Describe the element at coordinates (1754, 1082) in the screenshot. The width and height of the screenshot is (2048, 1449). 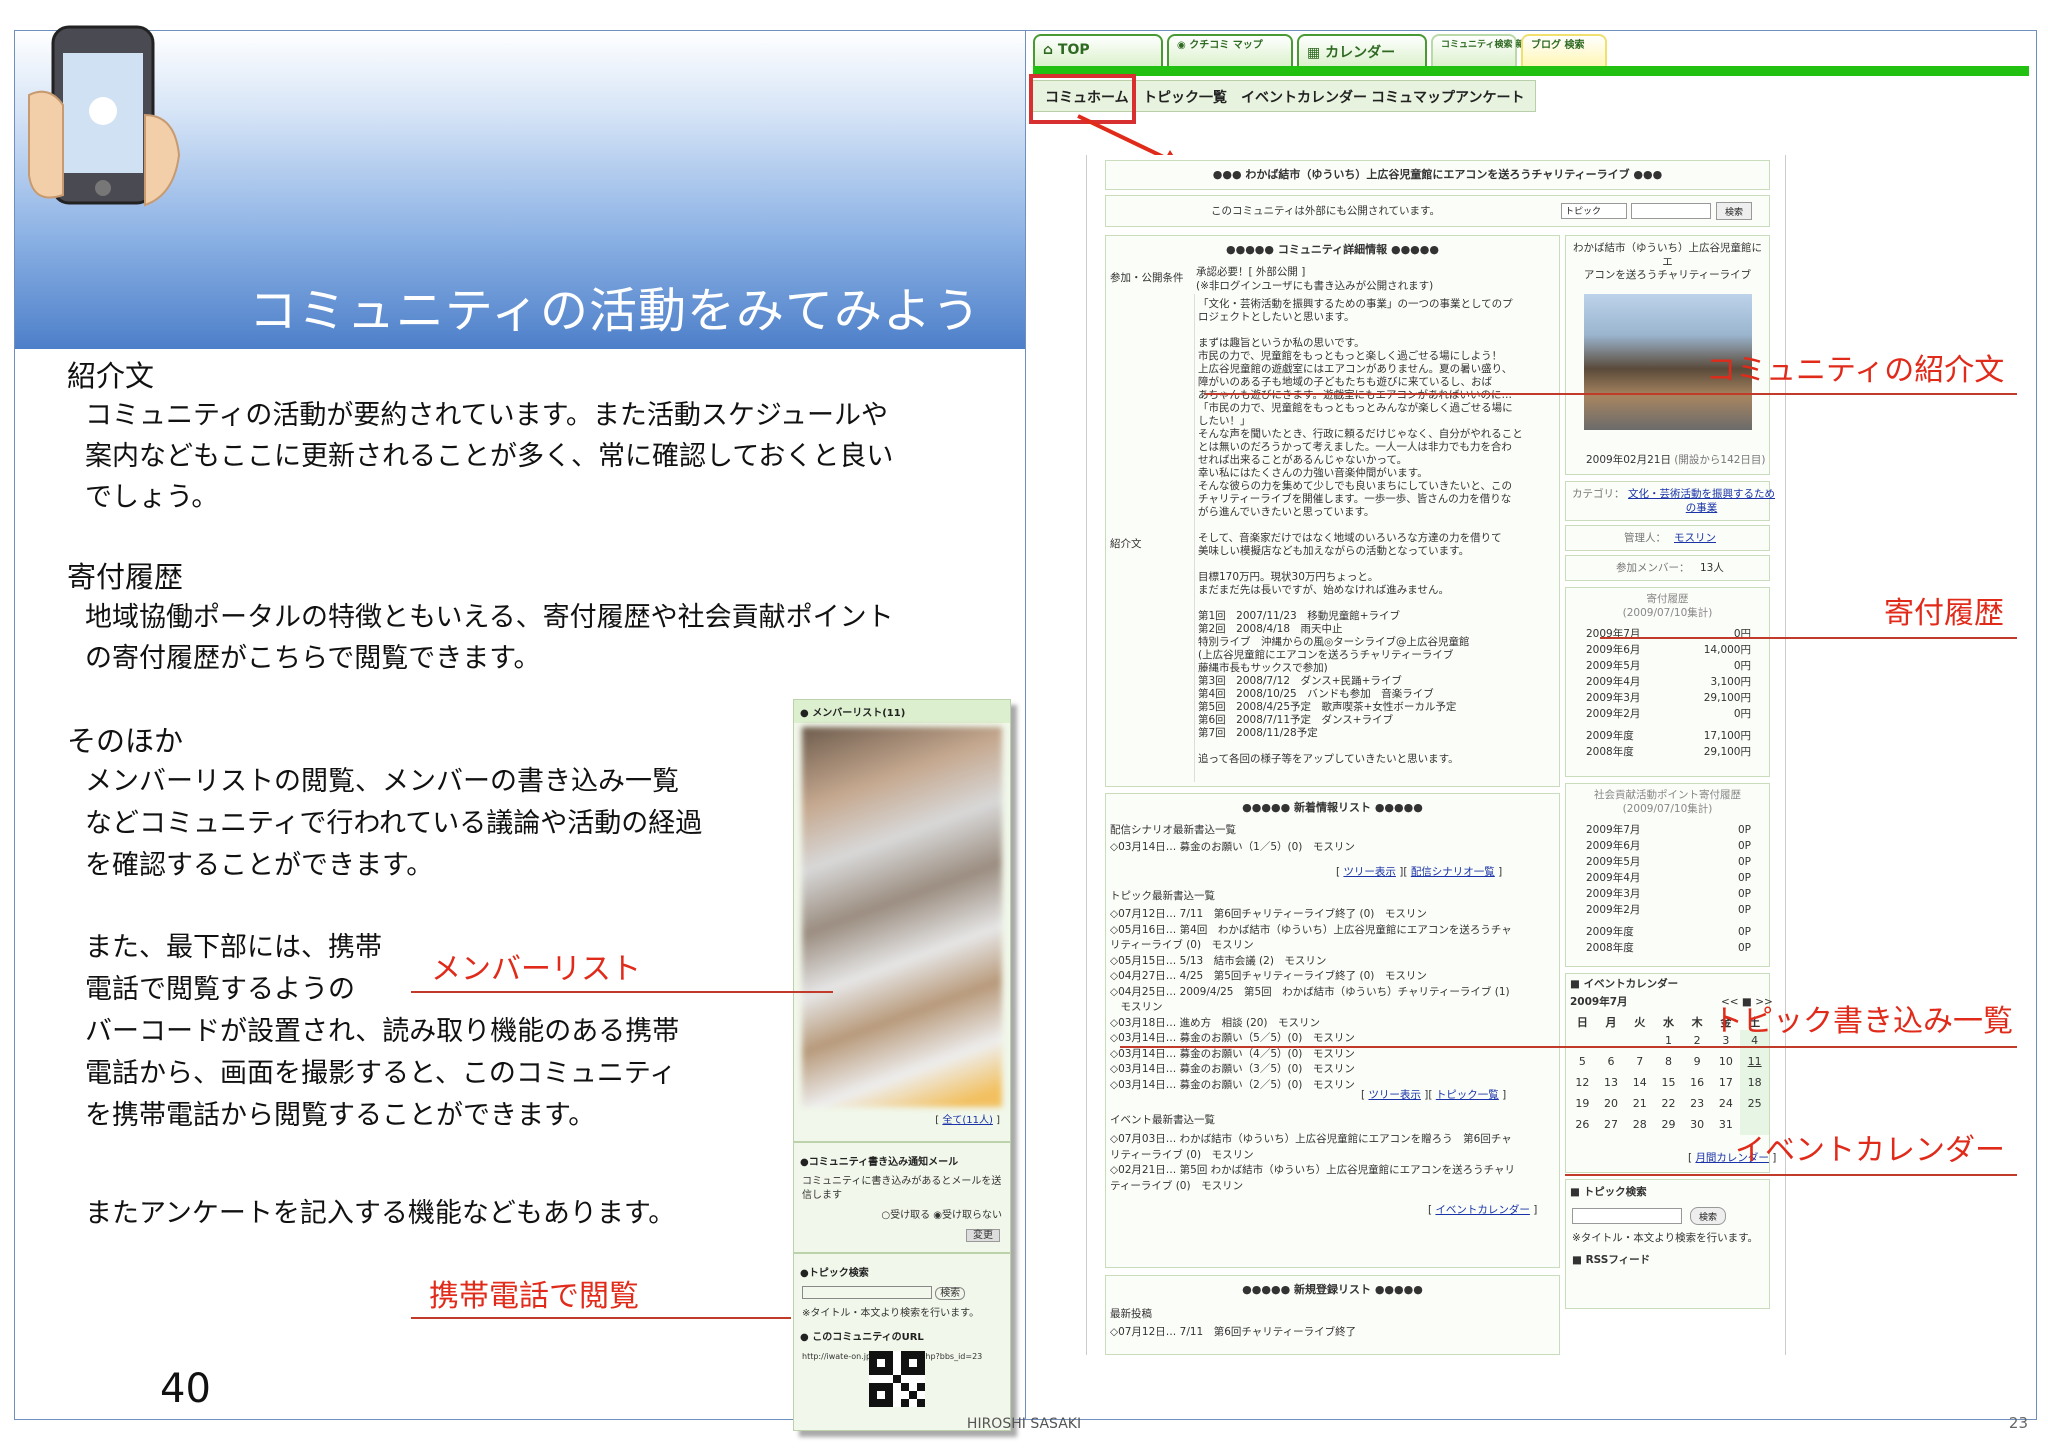
I see `calendar-day: 18` at that location.